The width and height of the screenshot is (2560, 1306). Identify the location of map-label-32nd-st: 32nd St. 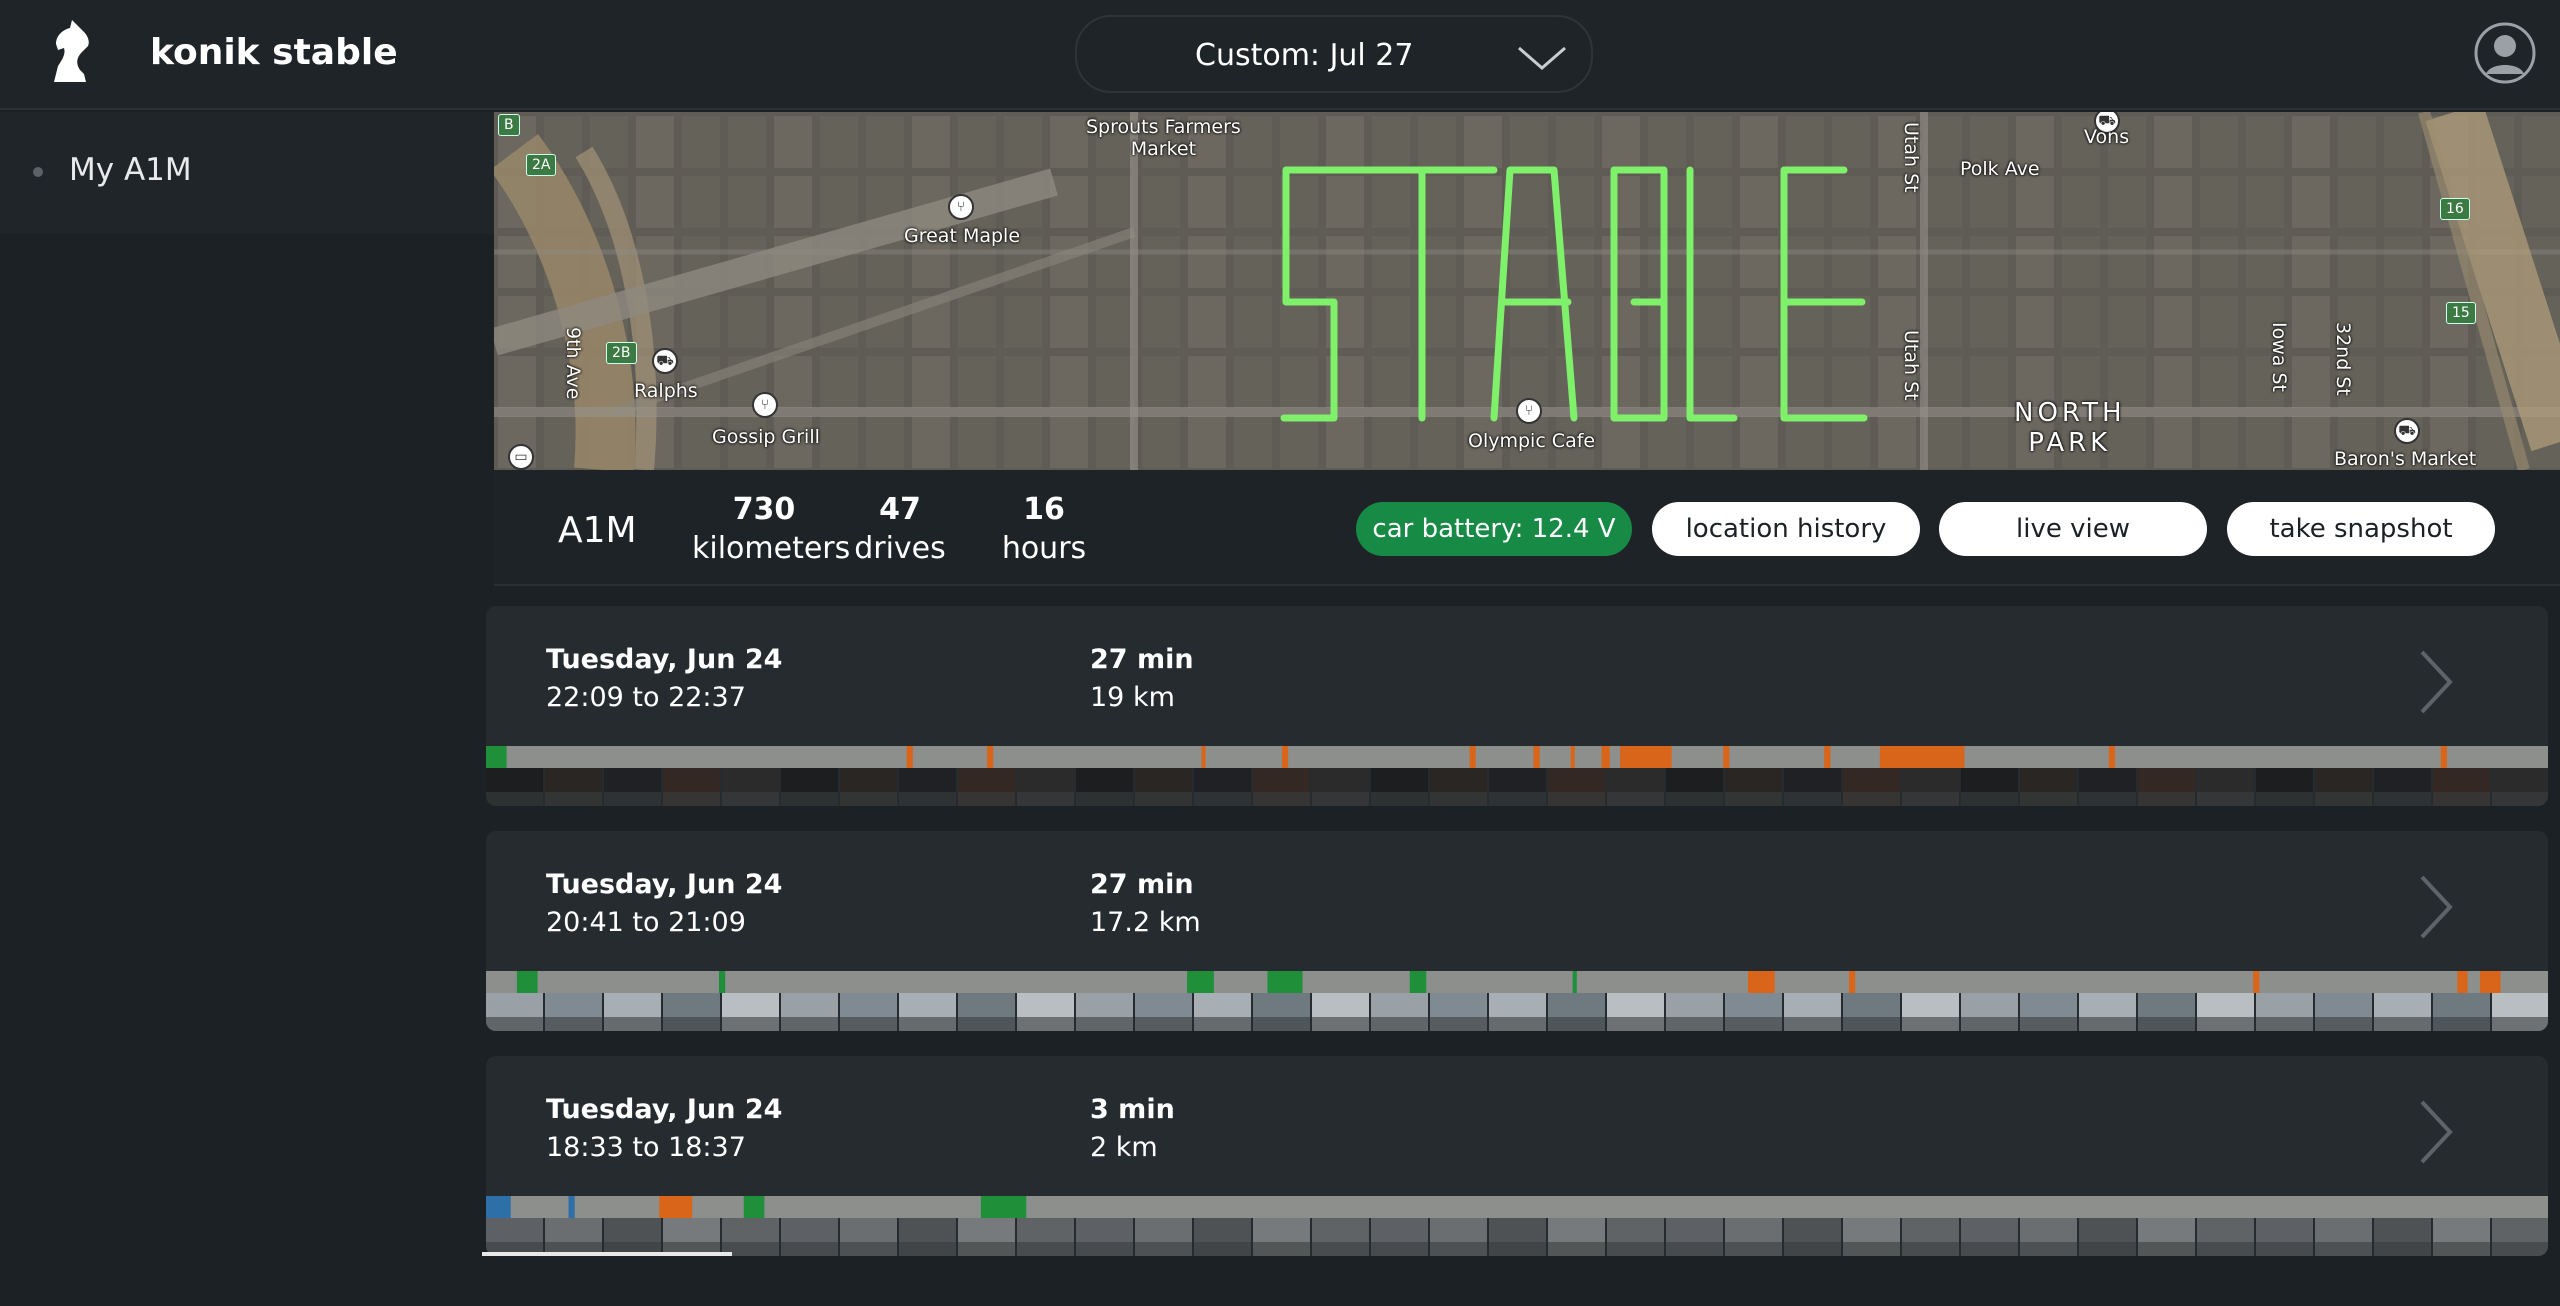
(2343, 359).